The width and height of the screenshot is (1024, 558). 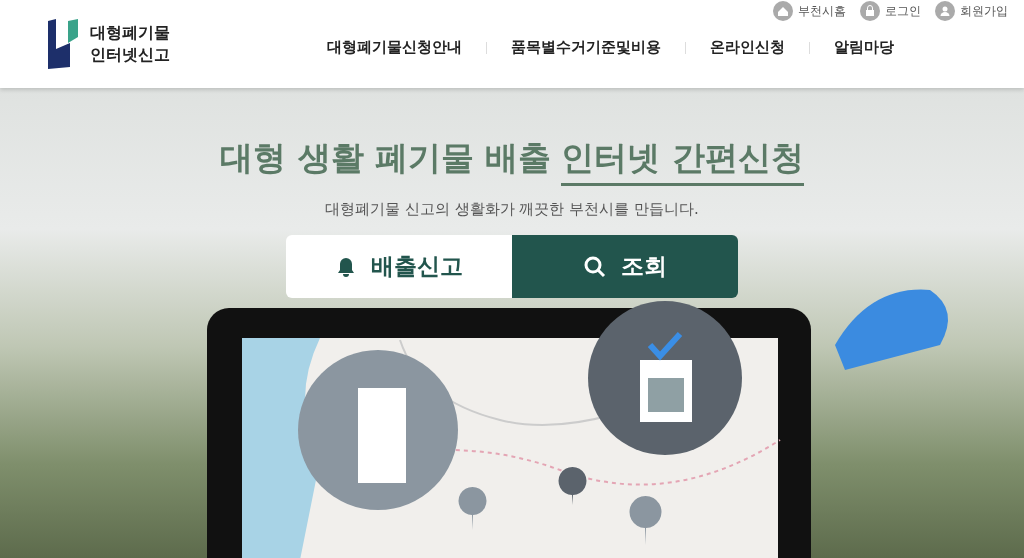 What do you see at coordinates (346, 266) in the screenshot?
I see `bell-icon` at bounding box center [346, 266].